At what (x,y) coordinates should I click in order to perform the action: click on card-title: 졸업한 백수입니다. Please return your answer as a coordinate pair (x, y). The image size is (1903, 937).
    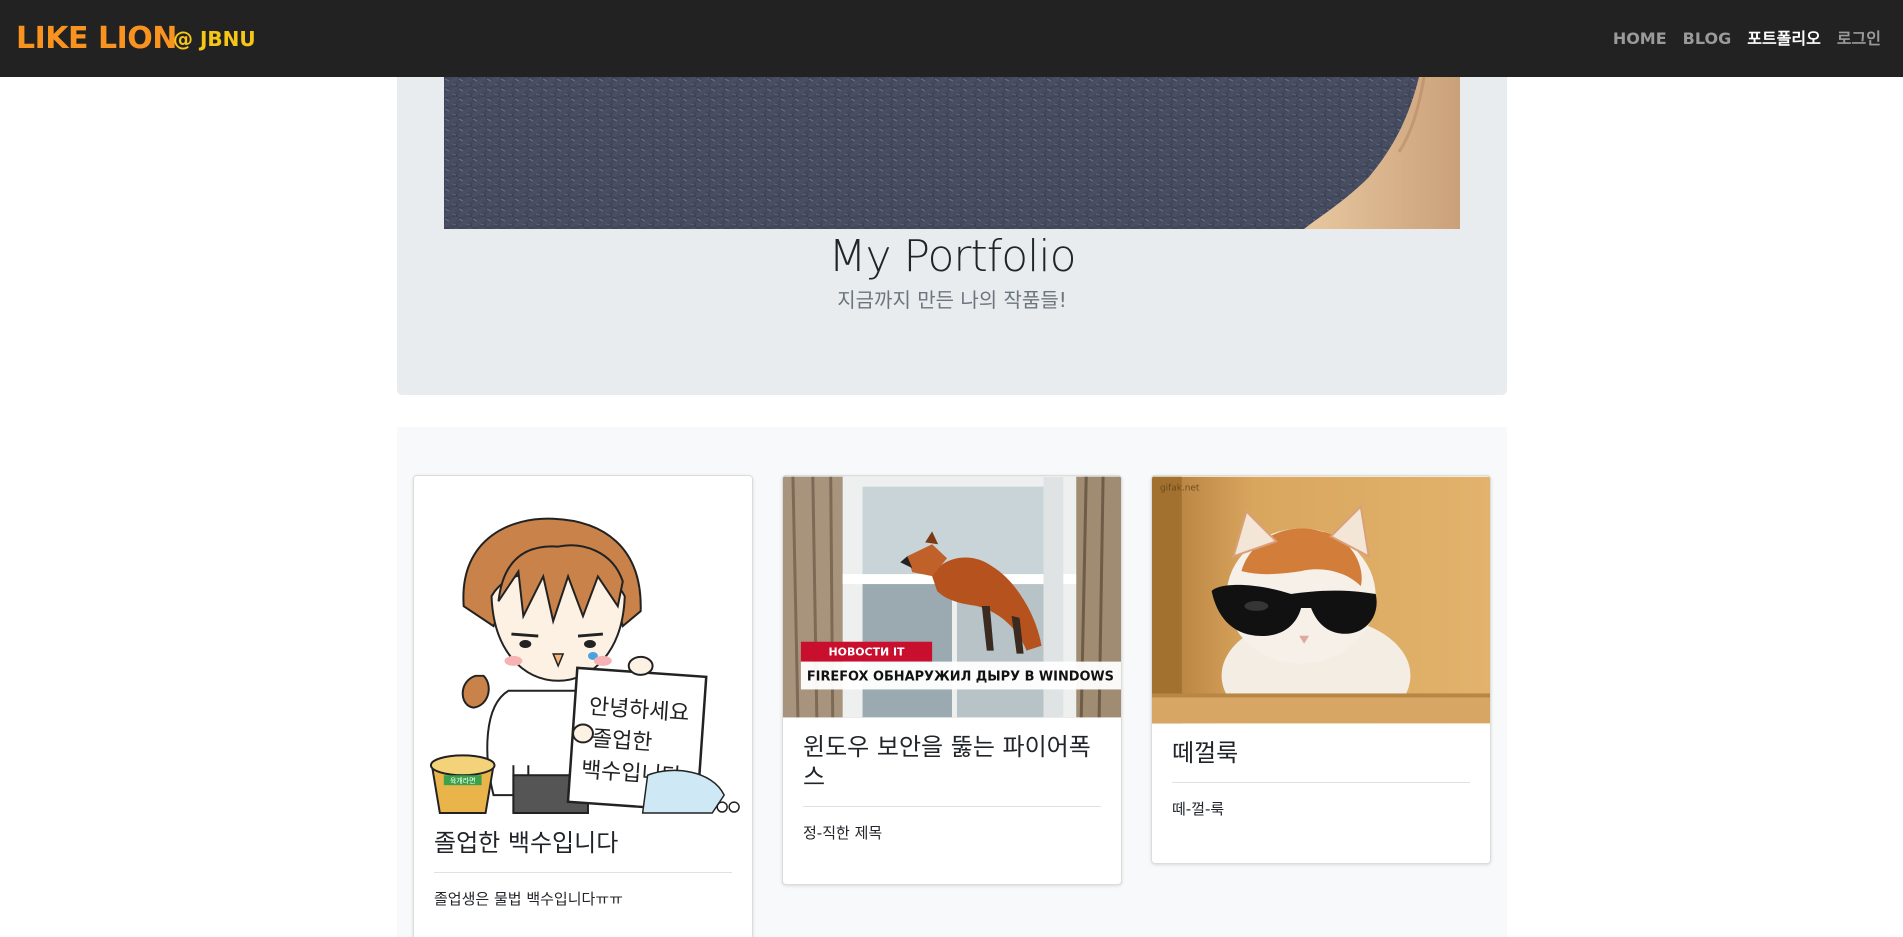
    Looking at the image, I should click on (583, 850).